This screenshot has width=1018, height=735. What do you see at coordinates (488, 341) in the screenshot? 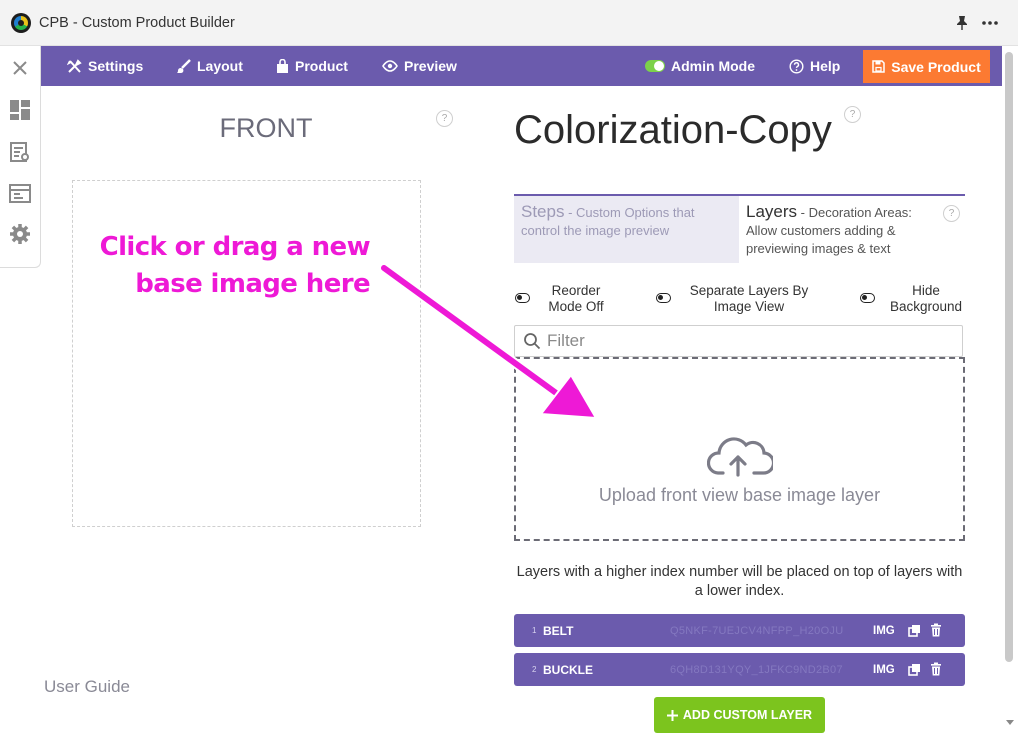
I see `annotation-arrow-icon` at bounding box center [488, 341].